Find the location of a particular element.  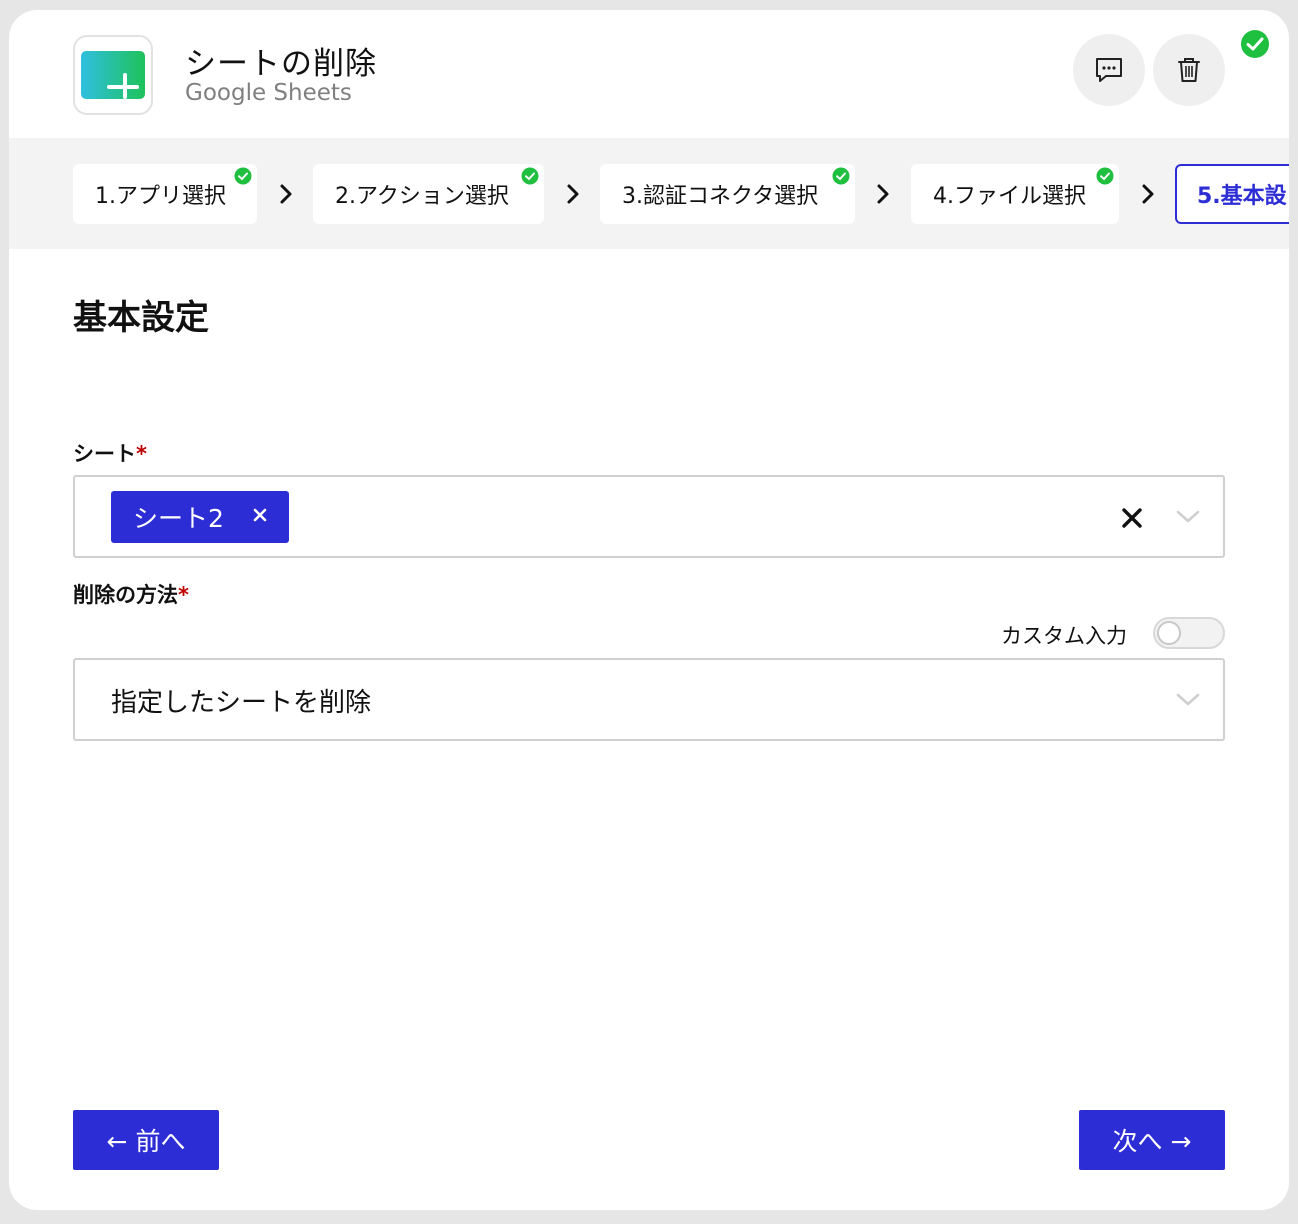

step-action-select: 2.アクション選択 is located at coordinates (428, 194).